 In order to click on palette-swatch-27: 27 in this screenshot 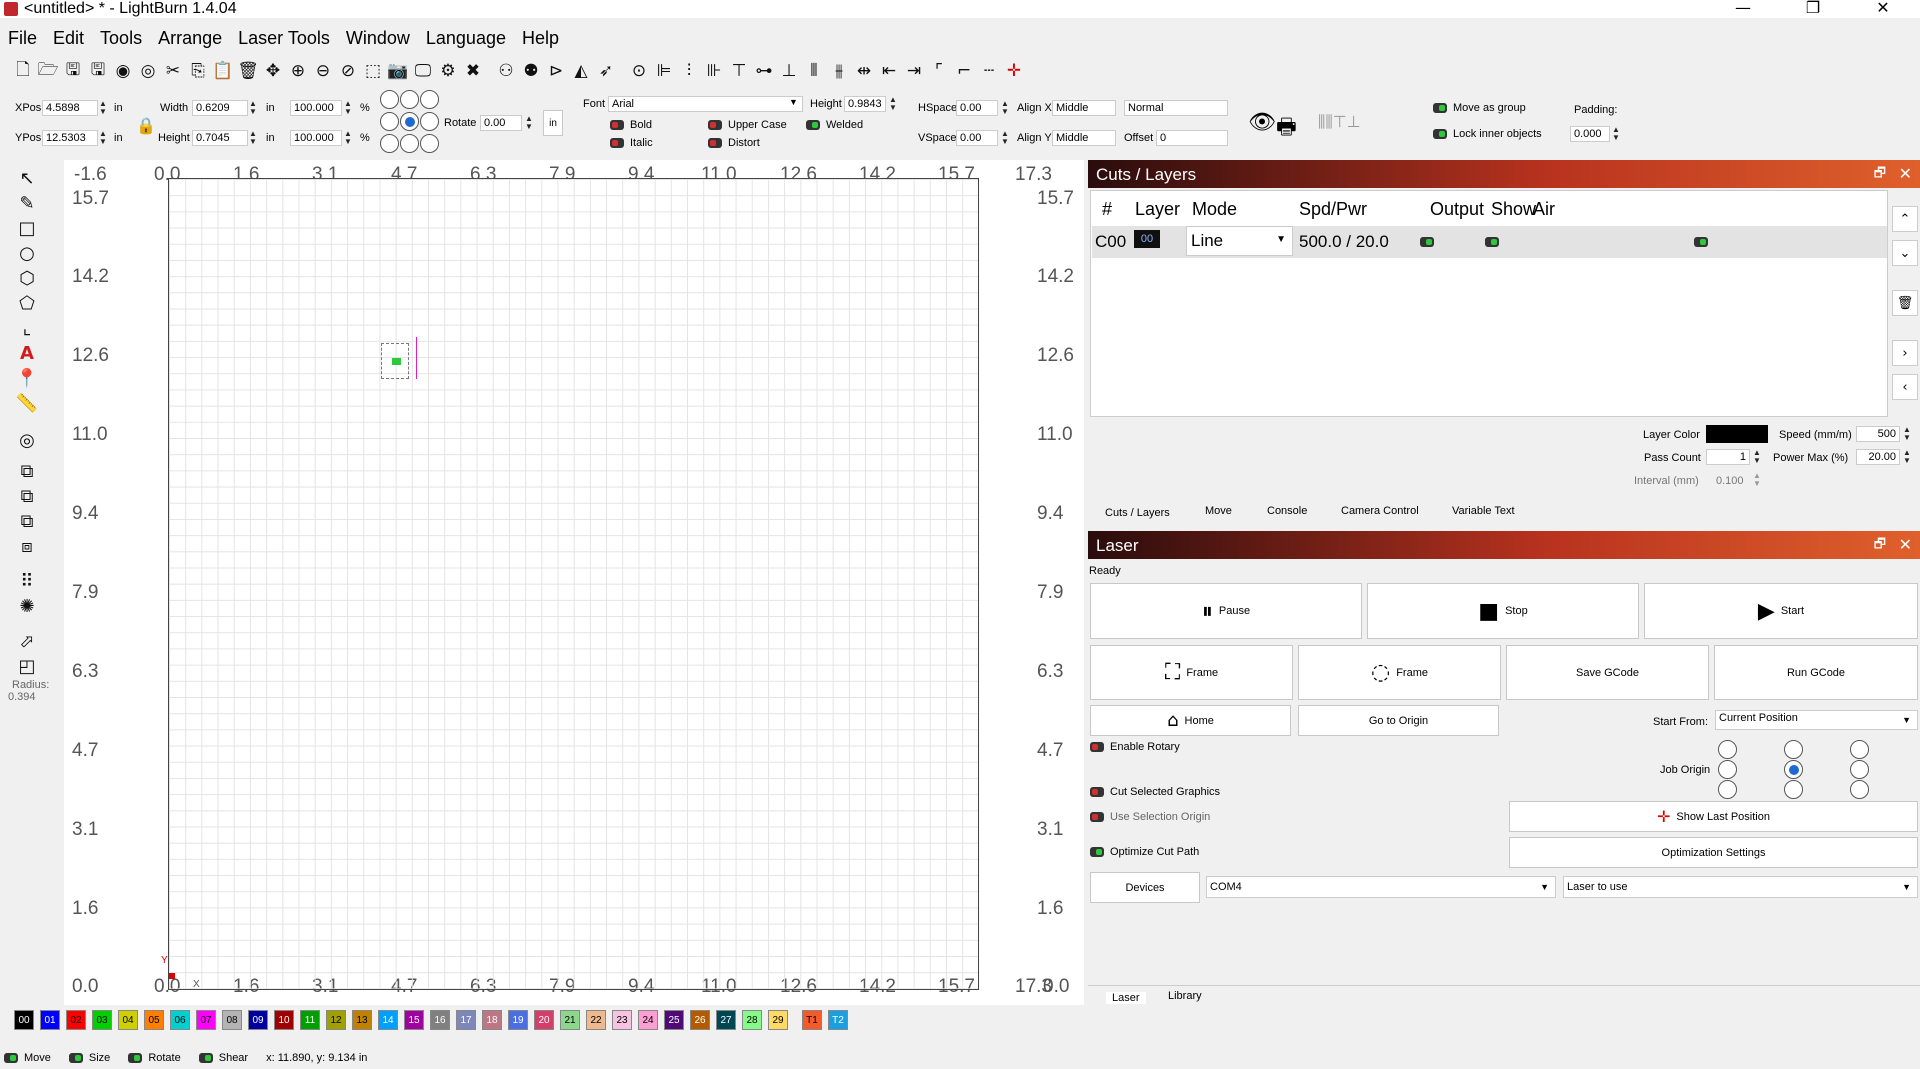, I will do `click(726, 1020)`.